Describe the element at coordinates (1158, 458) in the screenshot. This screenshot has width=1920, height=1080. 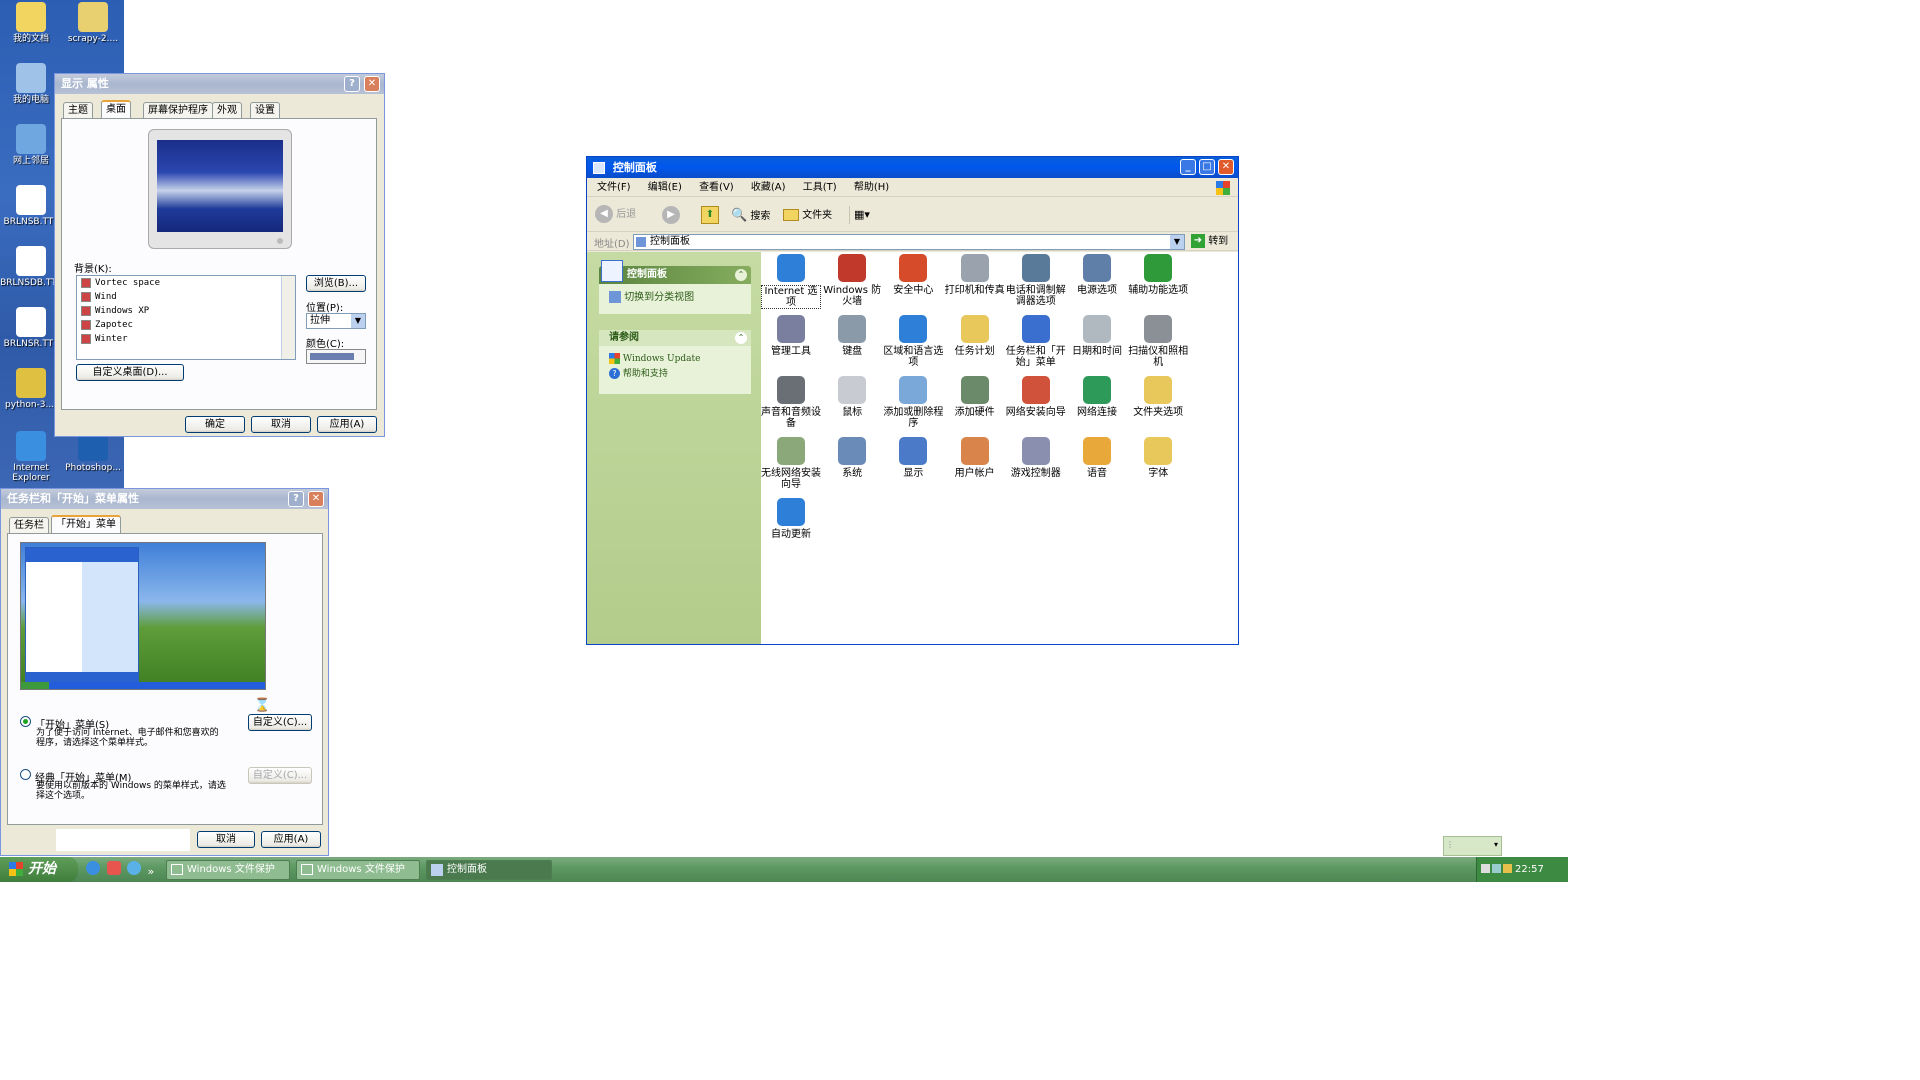
I see `control-panel-item: 字体` at that location.